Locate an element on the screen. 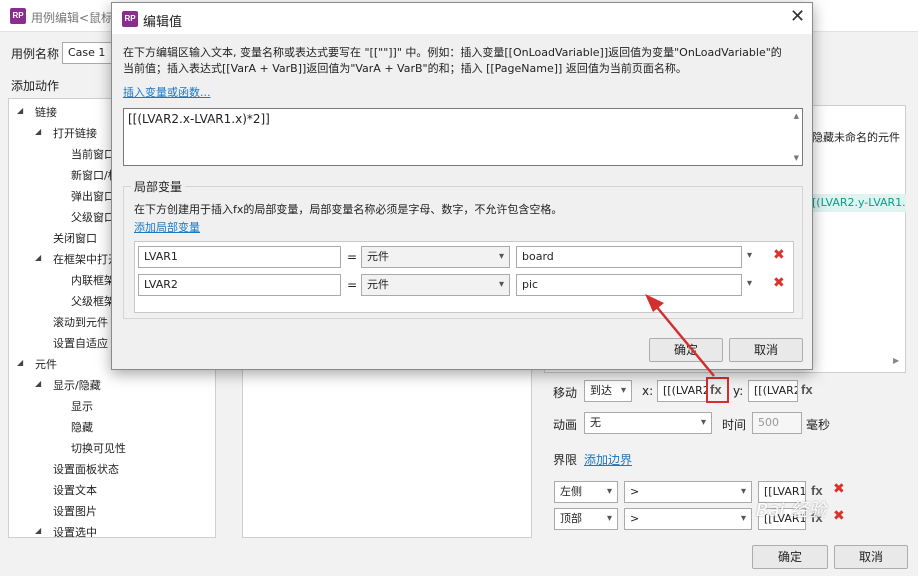 The height and width of the screenshot is (576, 918). annotation-arrow is located at coordinates (680, 335).